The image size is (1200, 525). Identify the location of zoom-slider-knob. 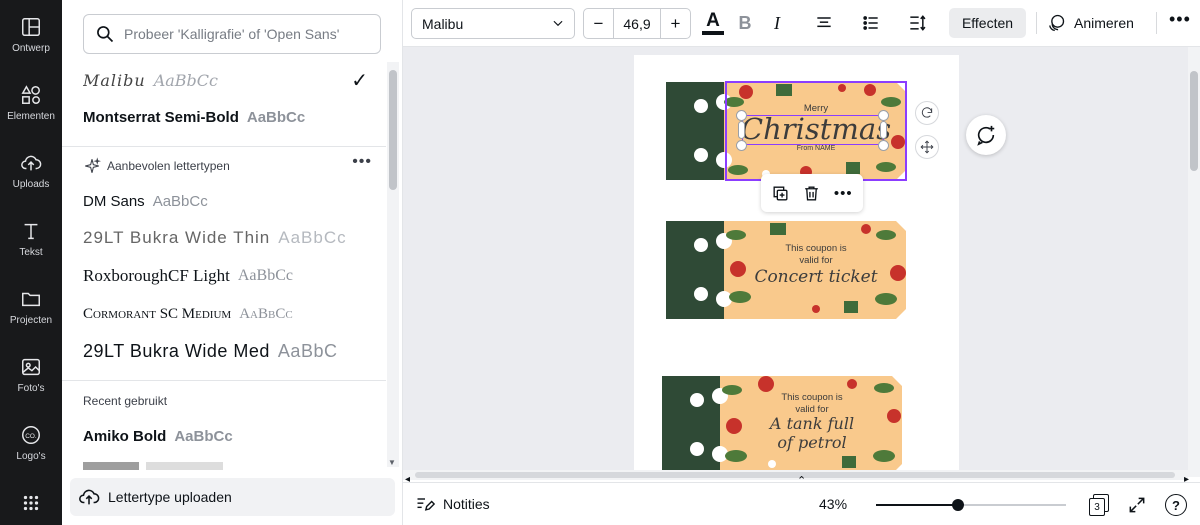
(958, 505).